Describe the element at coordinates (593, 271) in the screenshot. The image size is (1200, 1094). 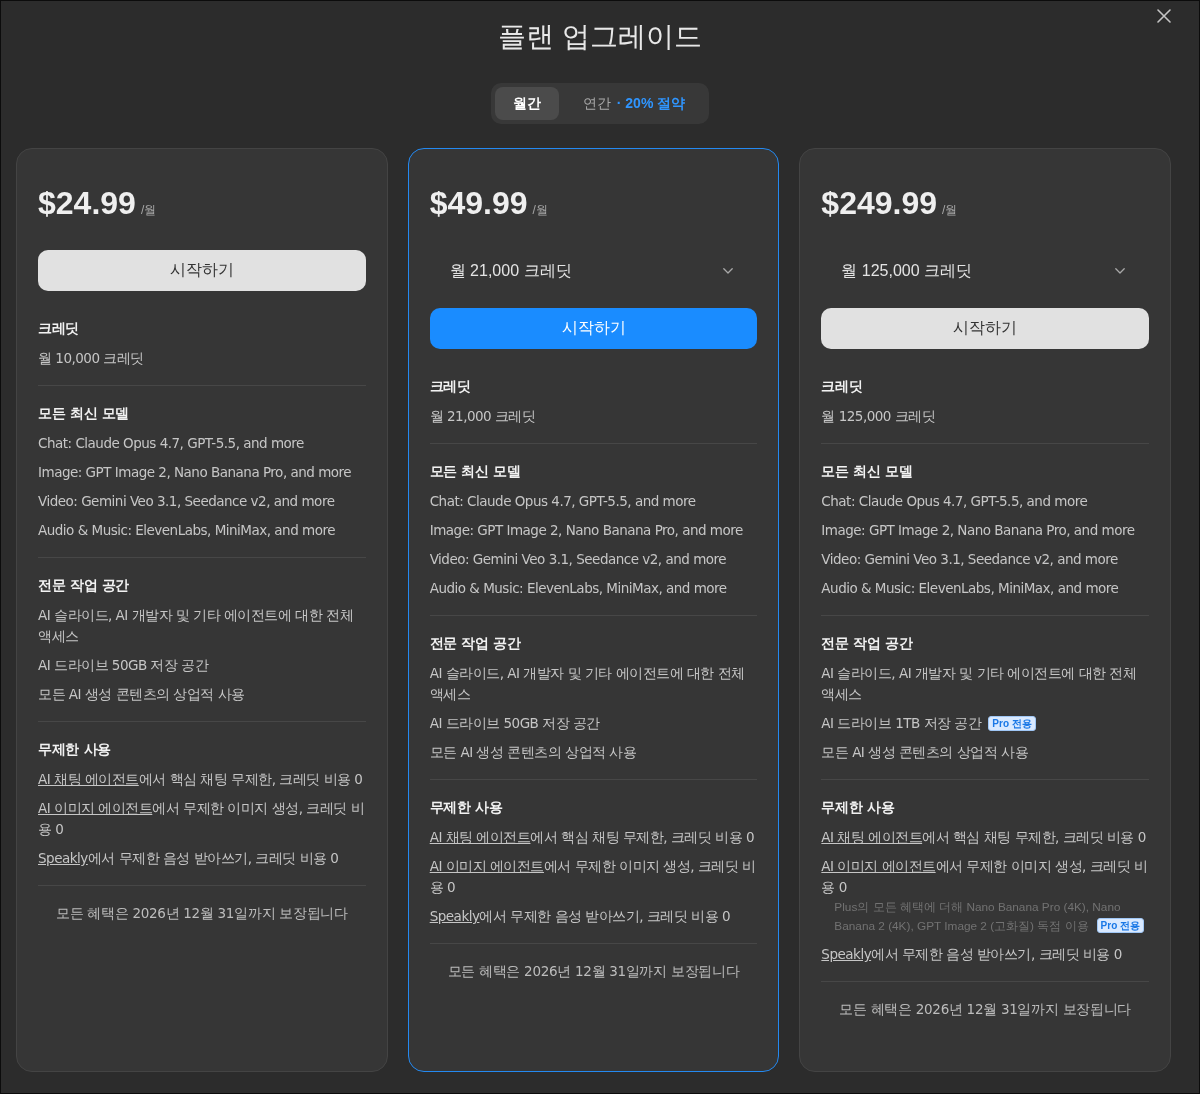
I see `credit-dropdown: 월 21,000 크레딧` at that location.